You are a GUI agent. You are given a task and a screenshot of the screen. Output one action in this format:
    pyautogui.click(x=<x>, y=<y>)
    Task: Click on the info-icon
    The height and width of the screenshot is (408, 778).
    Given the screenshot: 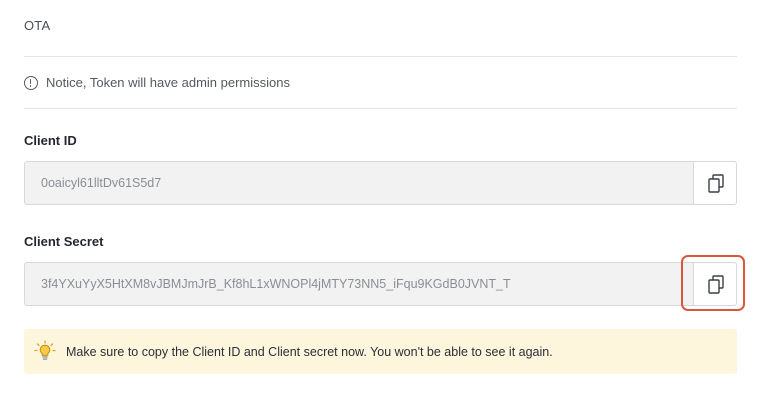 What is the action you would take?
    pyautogui.click(x=31, y=83)
    